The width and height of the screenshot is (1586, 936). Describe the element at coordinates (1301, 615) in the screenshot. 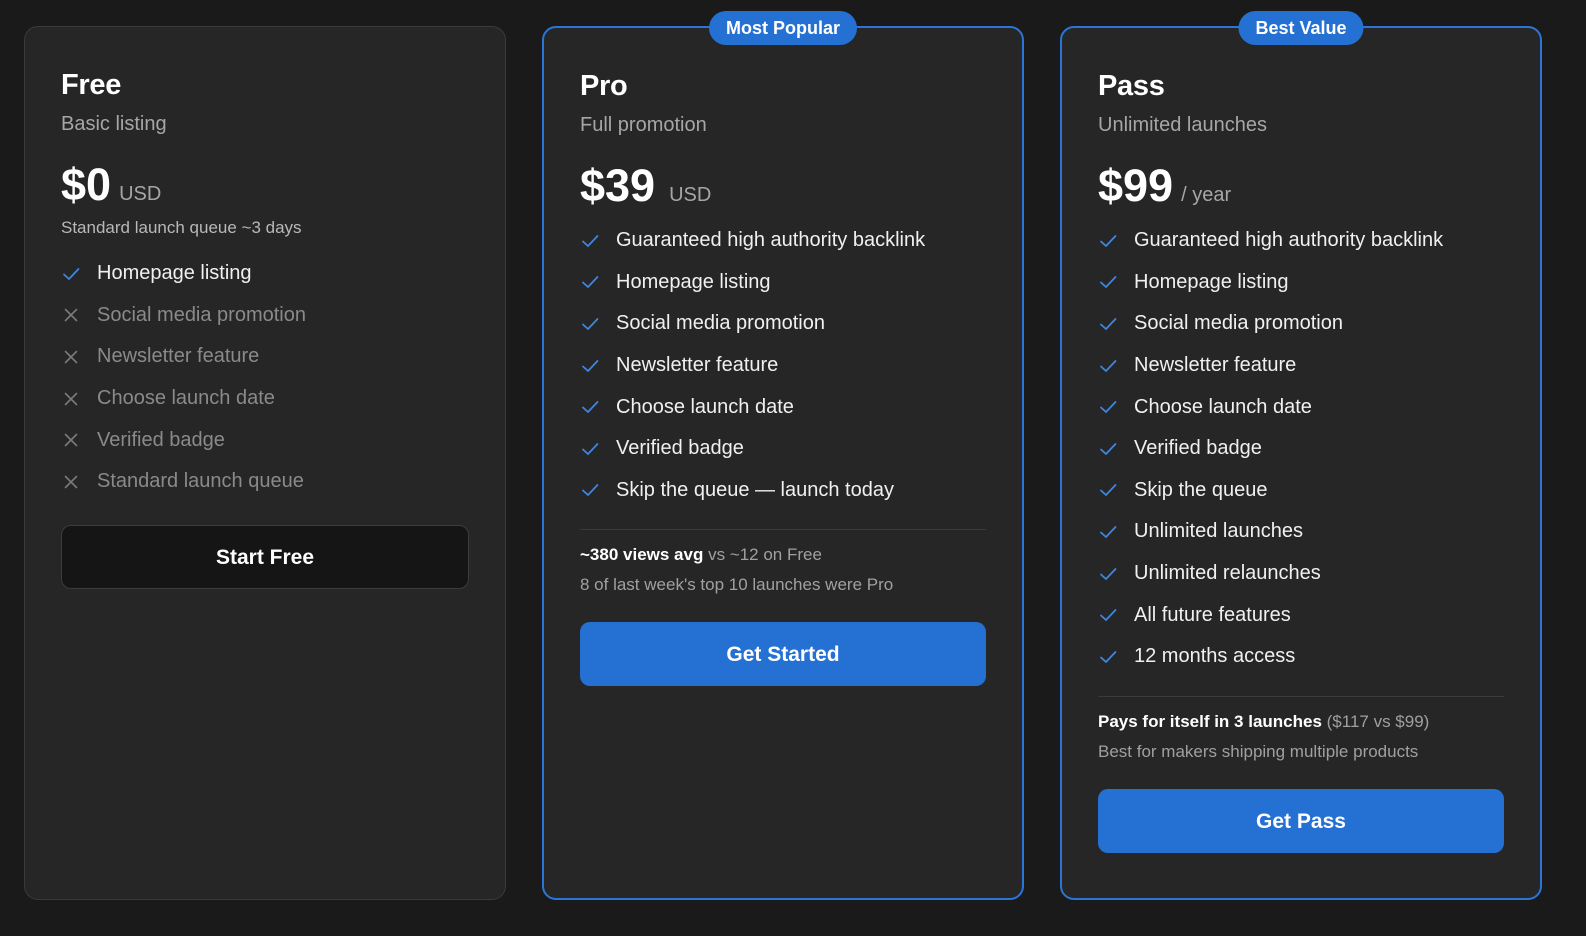

I see `feature-item: All future features` at that location.